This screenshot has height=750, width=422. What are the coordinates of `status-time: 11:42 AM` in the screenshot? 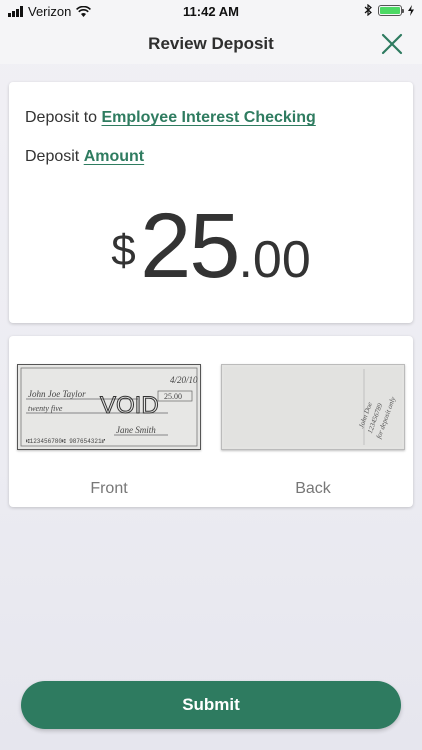 It's located at (211, 11).